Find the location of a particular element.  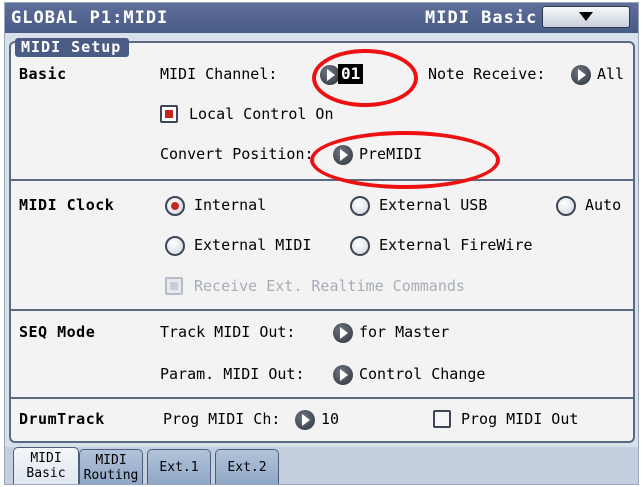

convert-position-label: Convert Position: is located at coordinates (237, 154).